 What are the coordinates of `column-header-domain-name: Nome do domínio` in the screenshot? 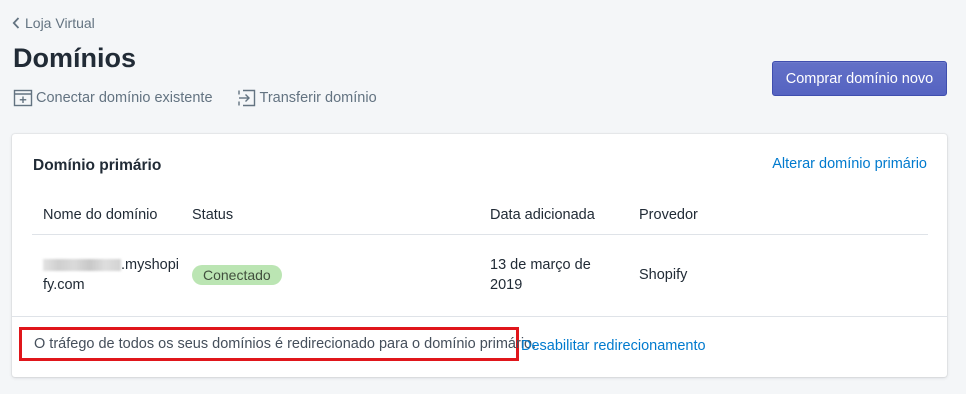 It's located at (106, 215).